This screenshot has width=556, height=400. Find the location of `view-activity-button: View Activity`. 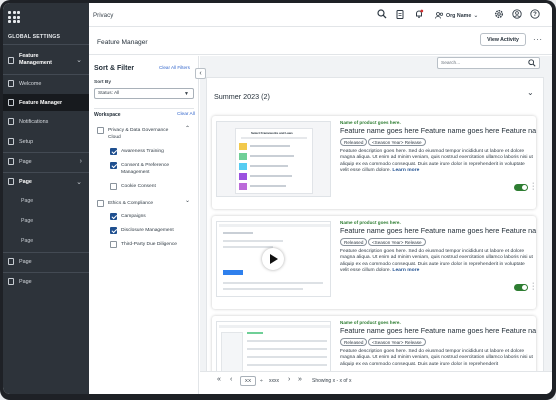

view-activity-button: View Activity is located at coordinates (503, 39).